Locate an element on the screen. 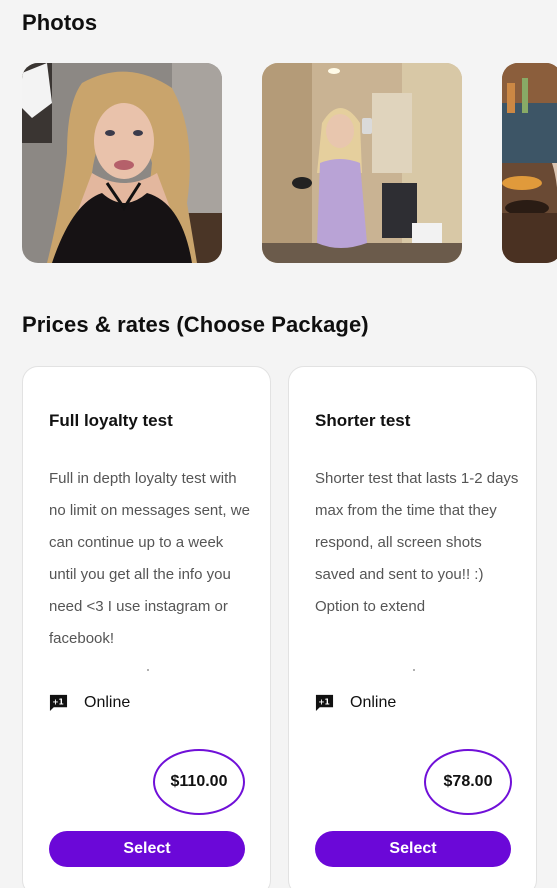 This screenshot has height=888, width=557. photo-bar-interior is located at coordinates (529, 163).